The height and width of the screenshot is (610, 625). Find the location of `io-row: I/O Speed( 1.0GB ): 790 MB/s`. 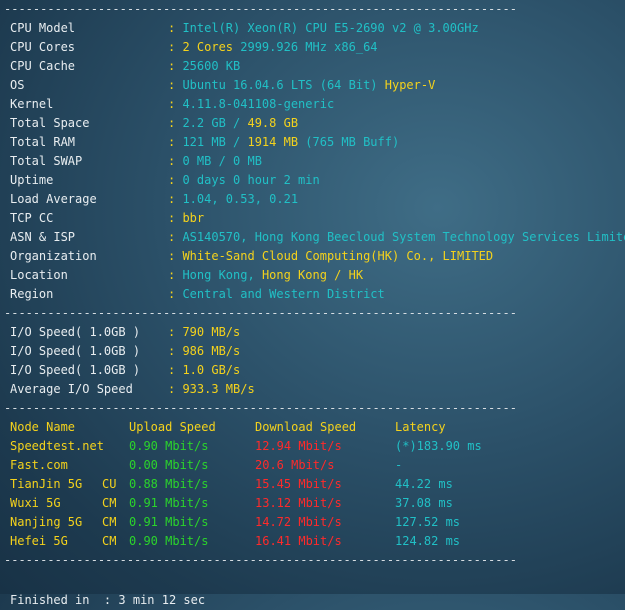

io-row: I/O Speed( 1.0GB ): 790 MB/s is located at coordinates (125, 332).